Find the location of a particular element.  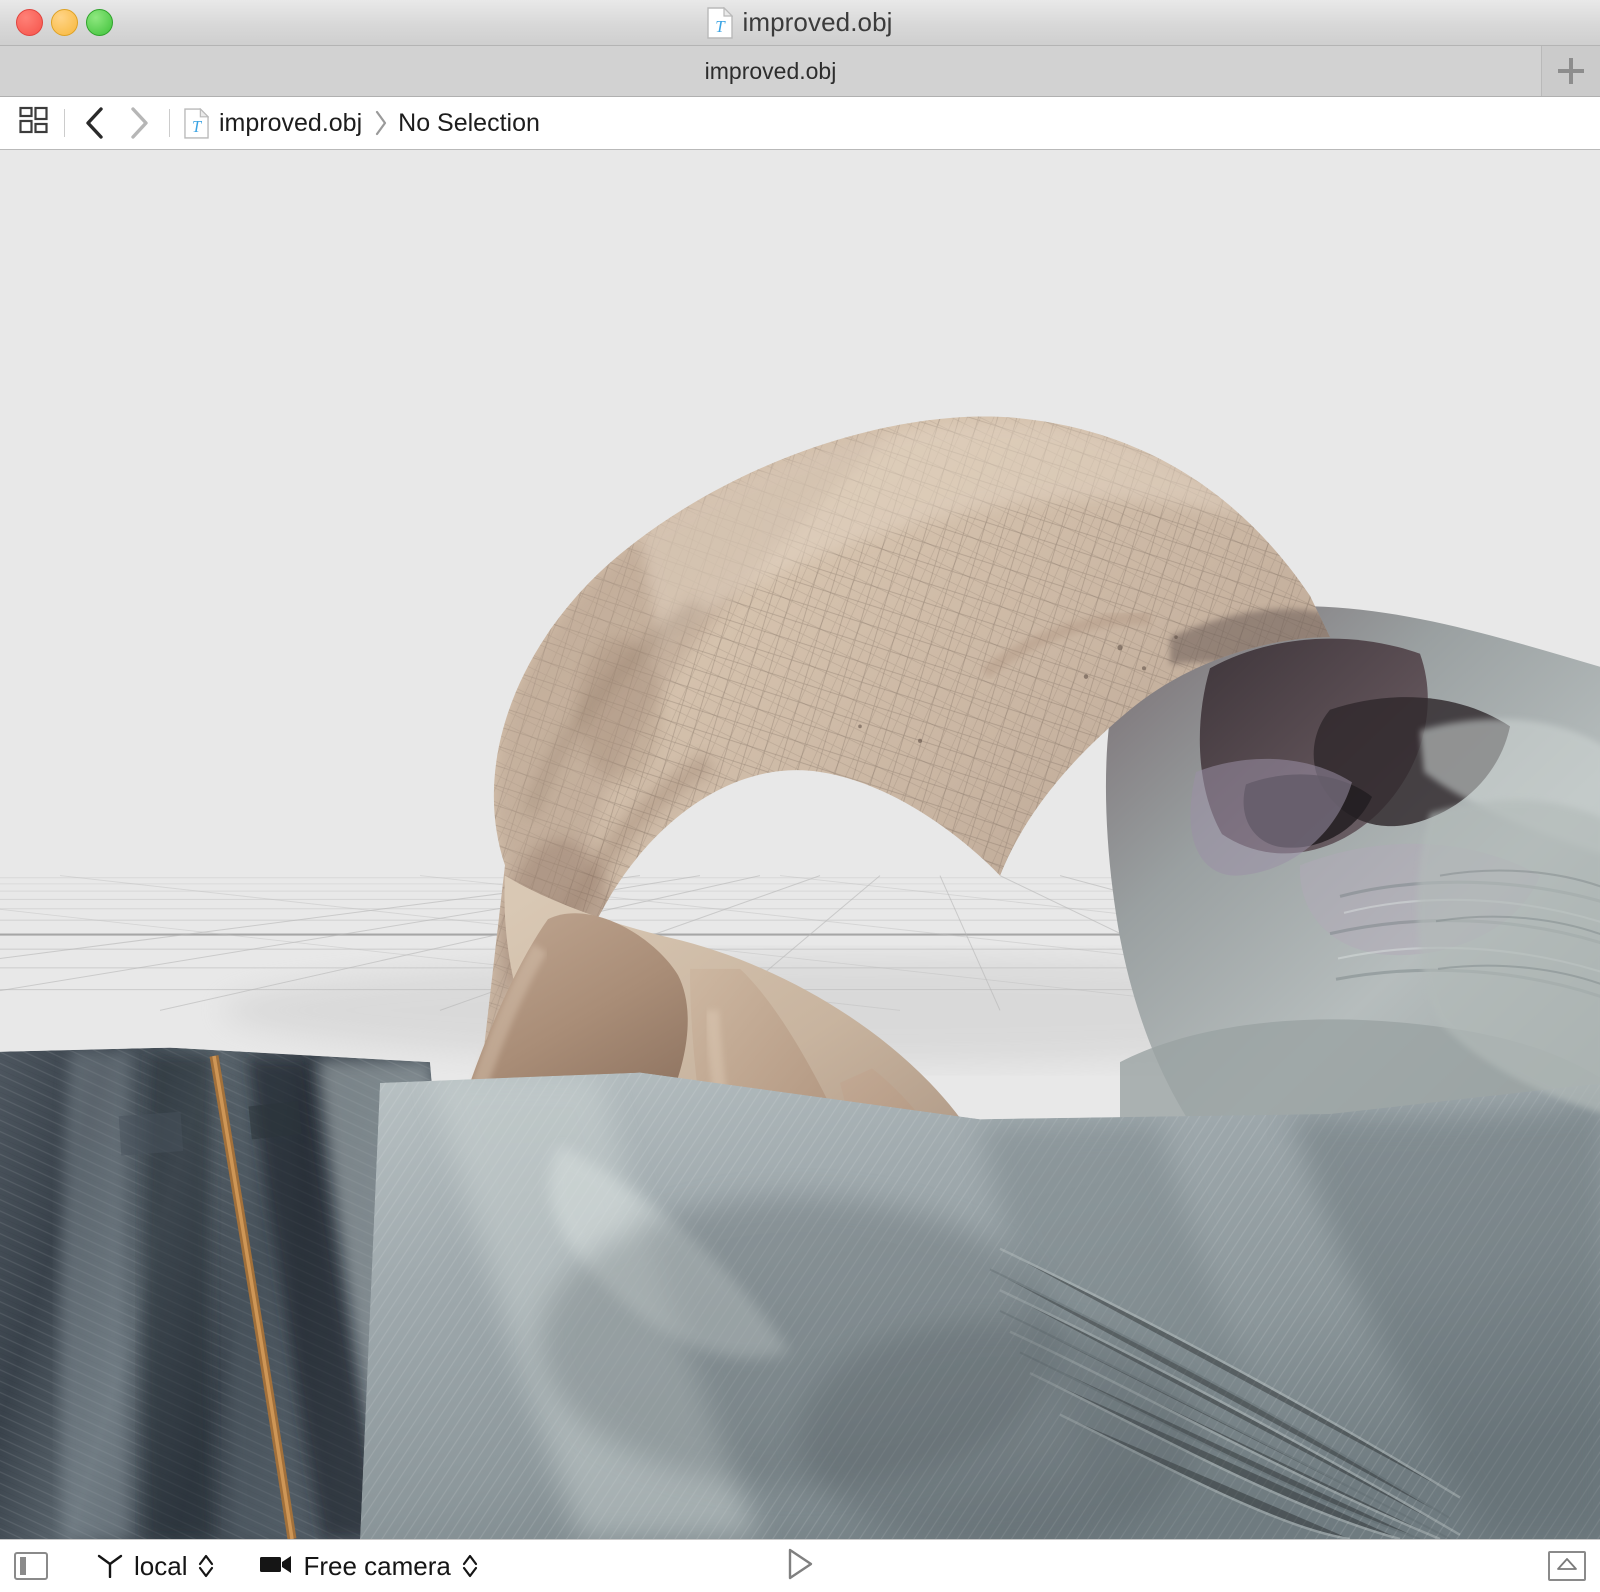

bottom-toolbar-right is located at coordinates (1567, 1566).